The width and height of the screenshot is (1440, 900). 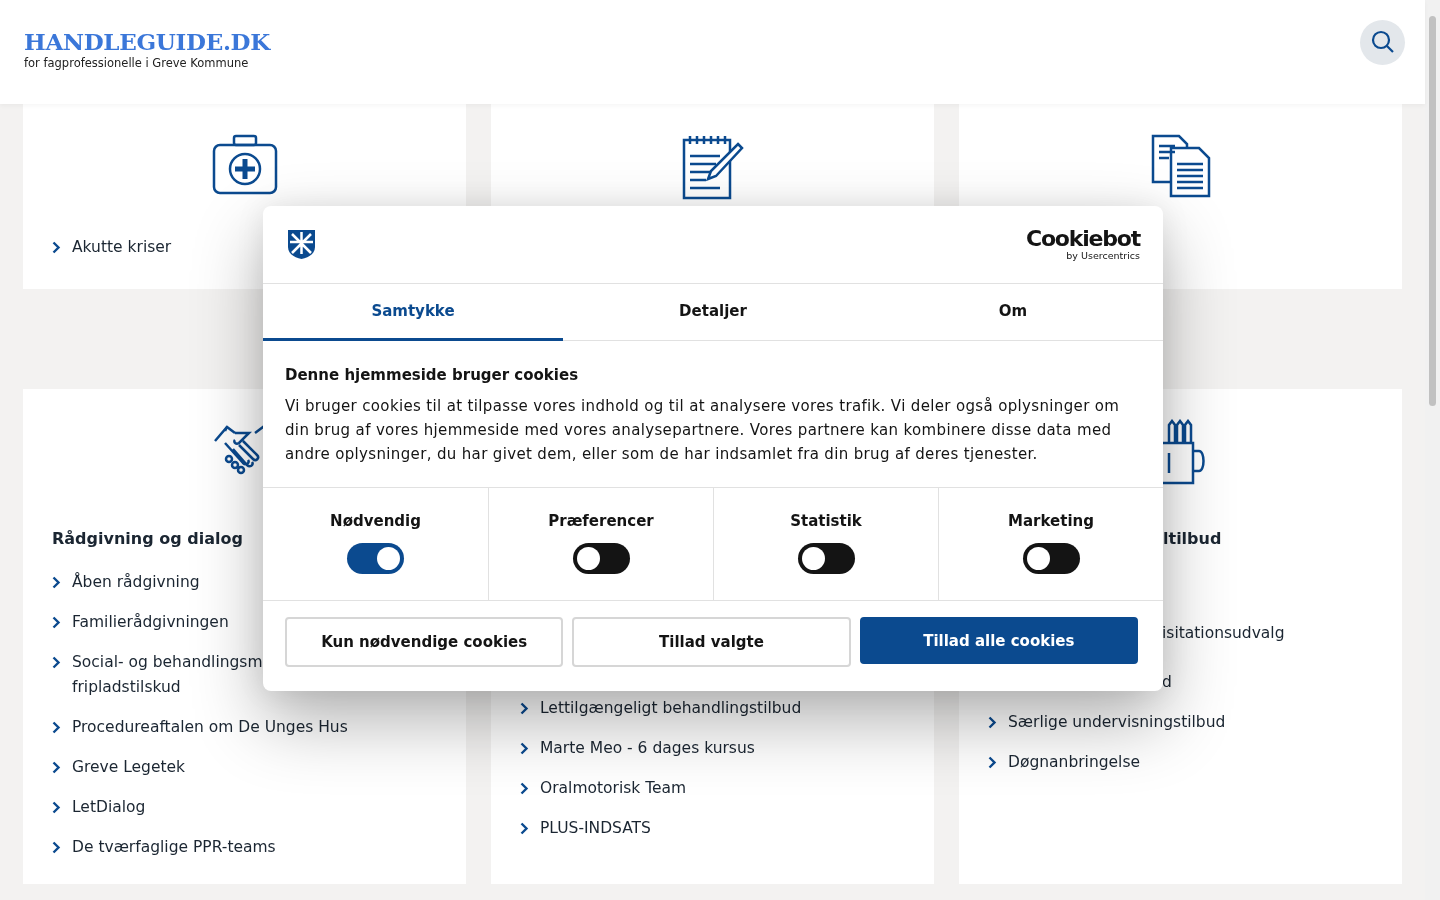 I want to click on card-link: Akutte kriser, so click(x=122, y=247).